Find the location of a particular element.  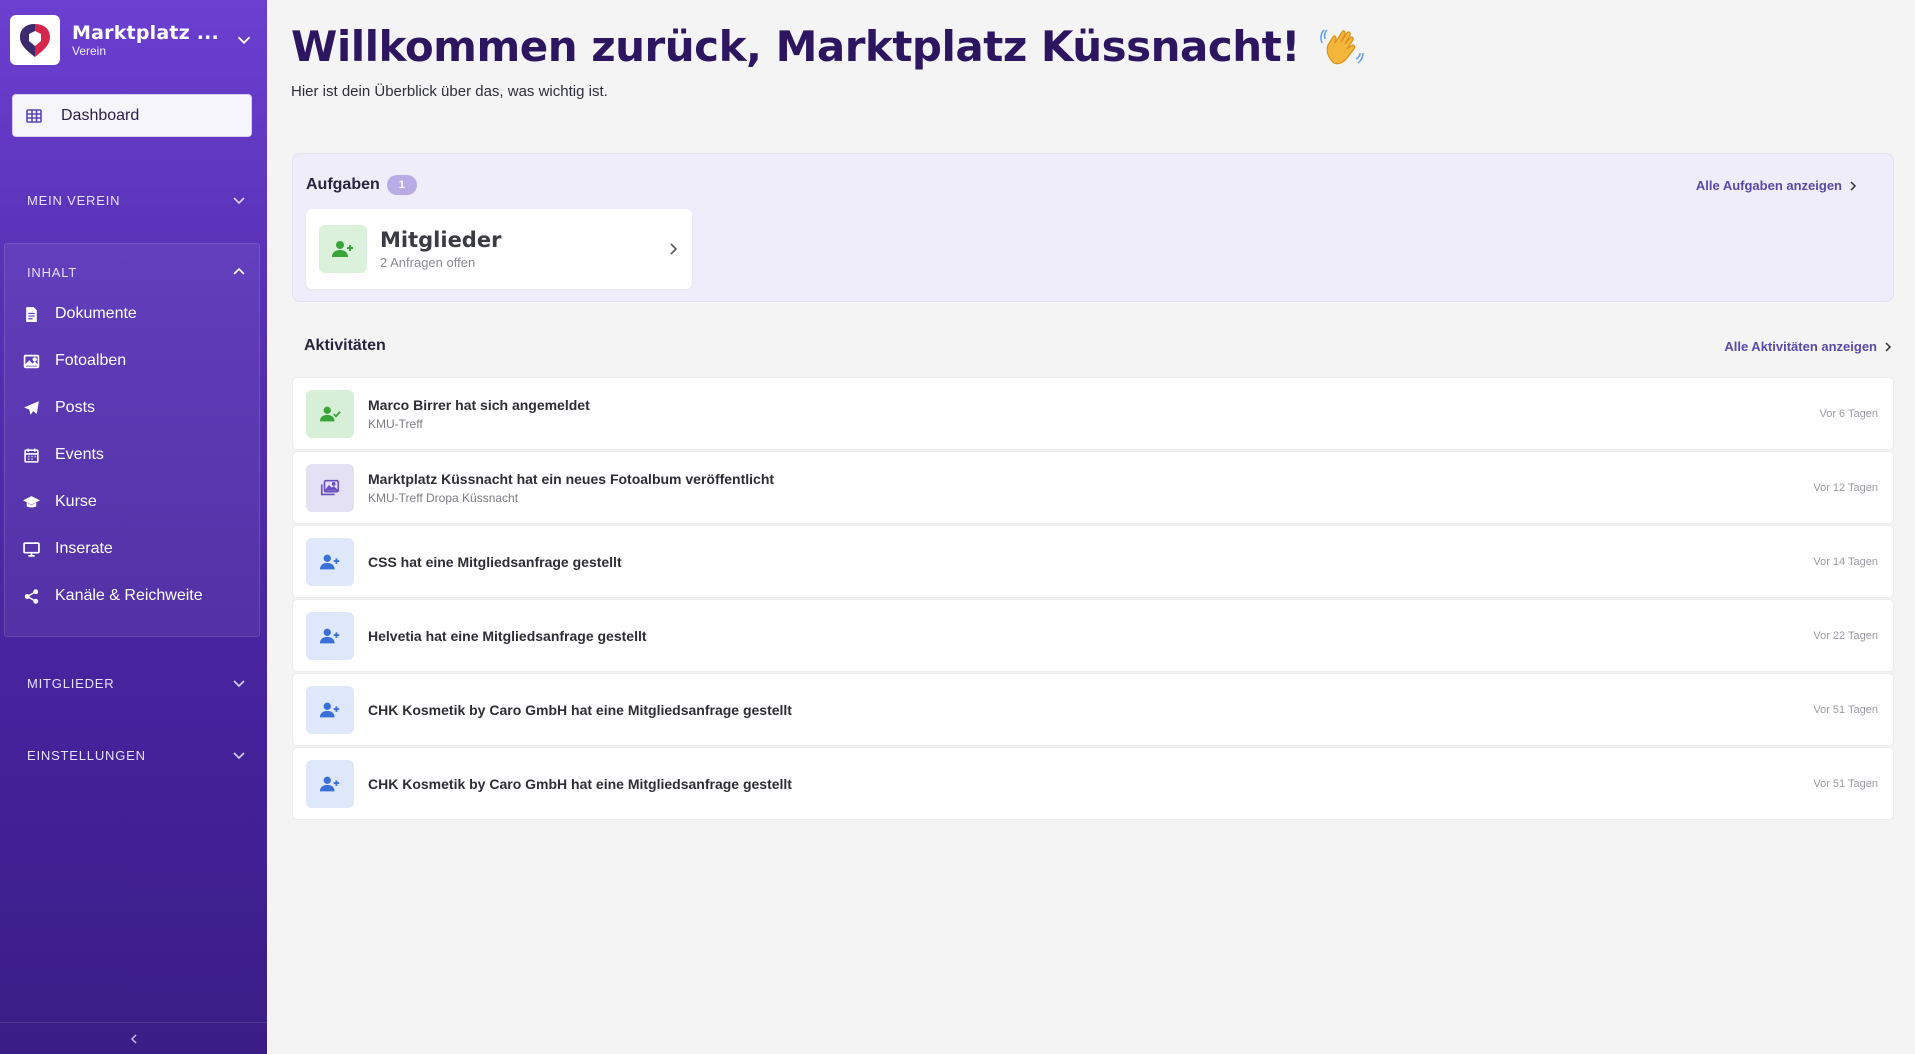

tasks-title: Aufgaben is located at coordinates (343, 184).